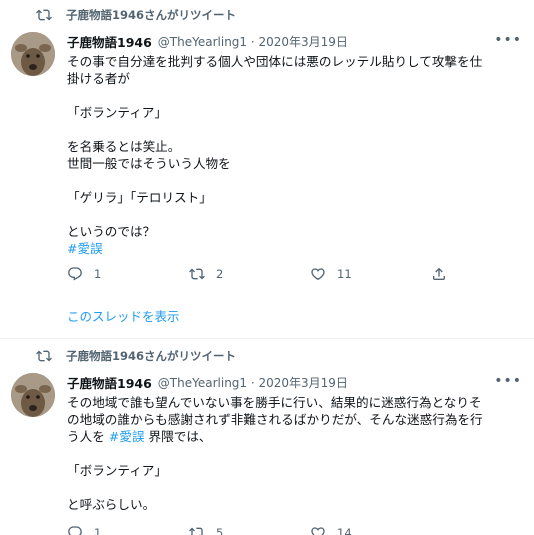  What do you see at coordinates (274, 402) in the screenshot?
I see `text-line: その地域で誰も望んでいない事を勝手に行い、結果的に迷惑行為となりそ` at bounding box center [274, 402].